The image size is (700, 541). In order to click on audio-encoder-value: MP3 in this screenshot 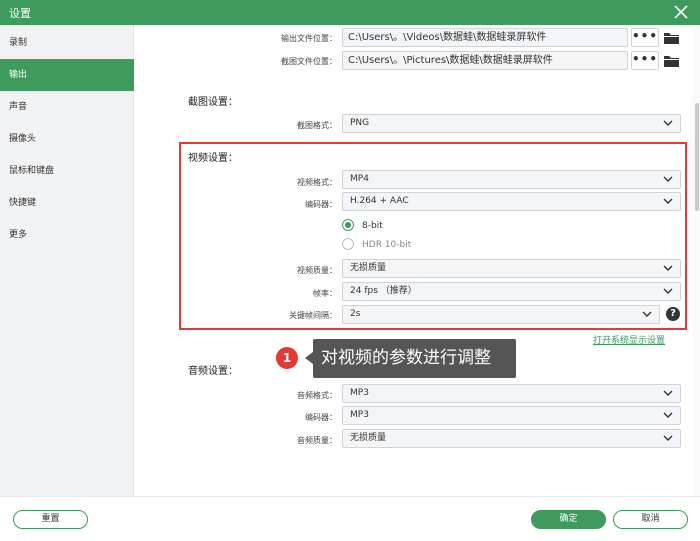, I will do `click(359, 415)`.